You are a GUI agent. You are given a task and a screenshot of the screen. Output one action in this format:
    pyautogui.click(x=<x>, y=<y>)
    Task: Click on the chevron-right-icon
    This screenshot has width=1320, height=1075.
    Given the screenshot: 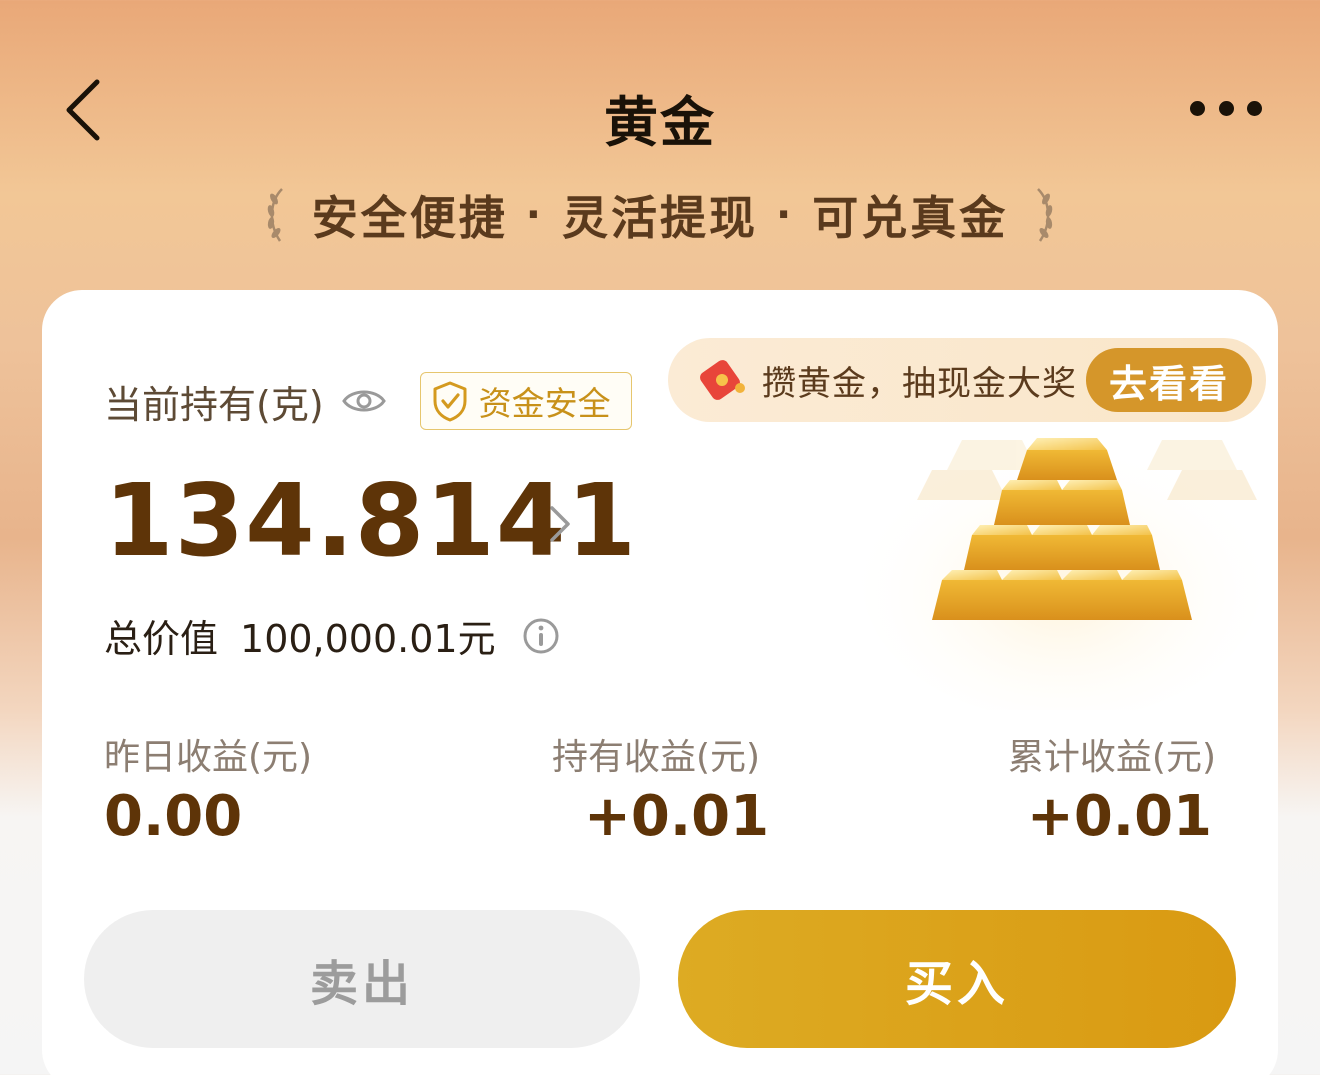 What is the action you would take?
    pyautogui.click(x=559, y=524)
    